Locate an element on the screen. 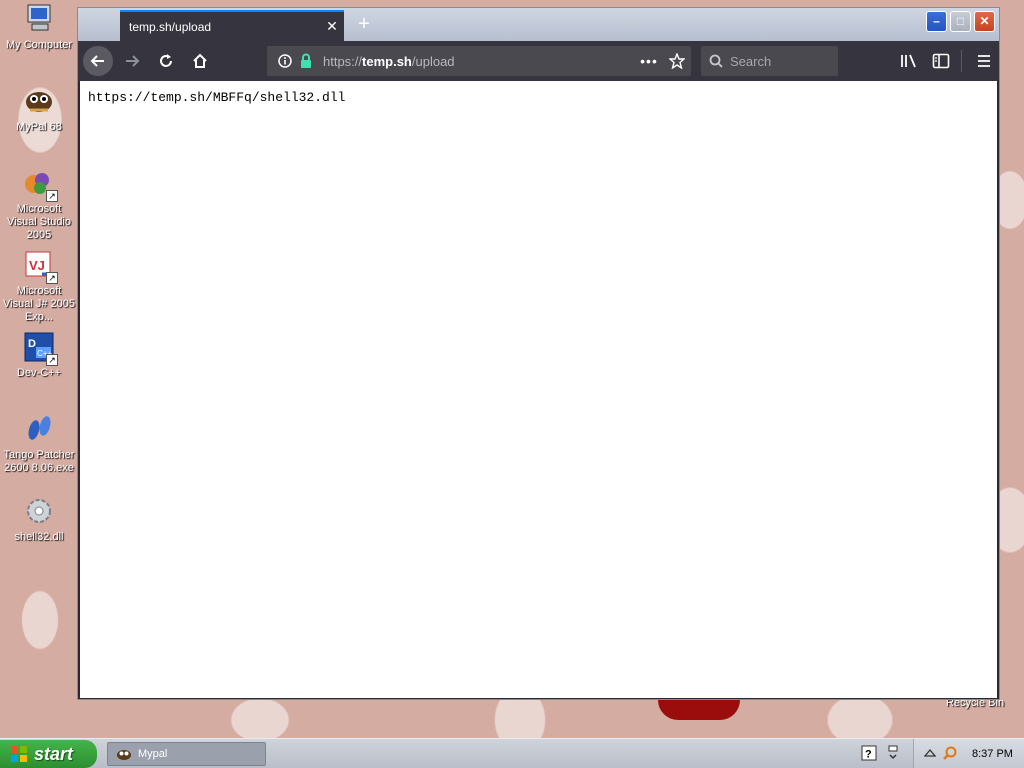 The height and width of the screenshot is (768, 1024). footprints-icon is located at coordinates (39, 429).